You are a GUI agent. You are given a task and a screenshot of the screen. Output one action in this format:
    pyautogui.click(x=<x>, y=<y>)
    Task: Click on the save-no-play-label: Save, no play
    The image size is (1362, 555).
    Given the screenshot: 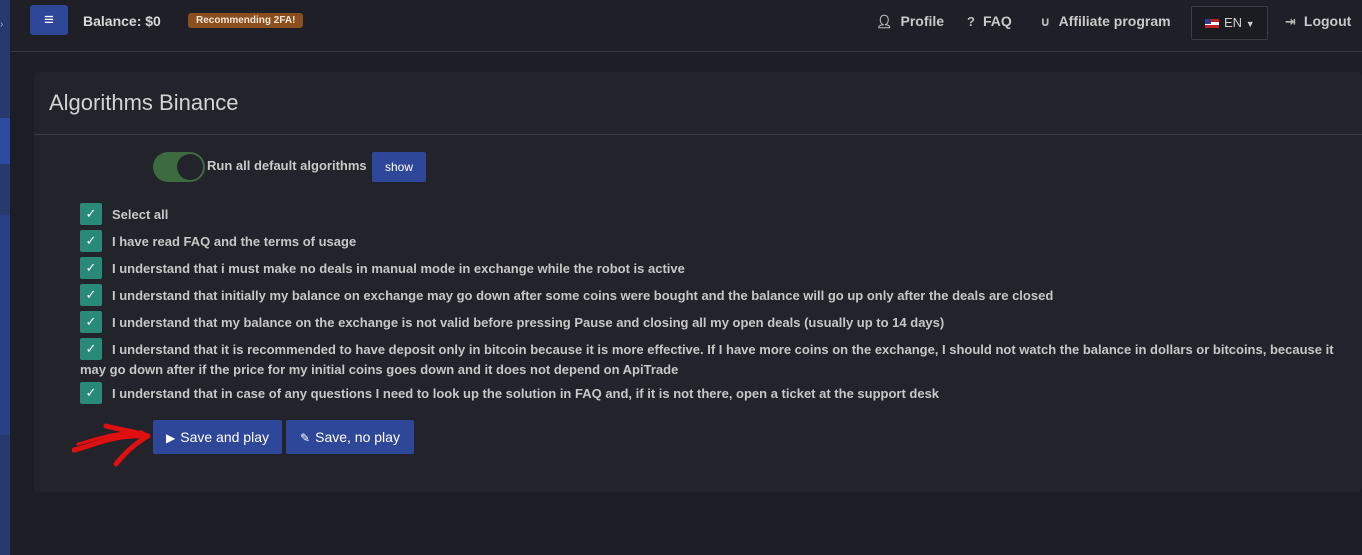 What is the action you would take?
    pyautogui.click(x=357, y=437)
    